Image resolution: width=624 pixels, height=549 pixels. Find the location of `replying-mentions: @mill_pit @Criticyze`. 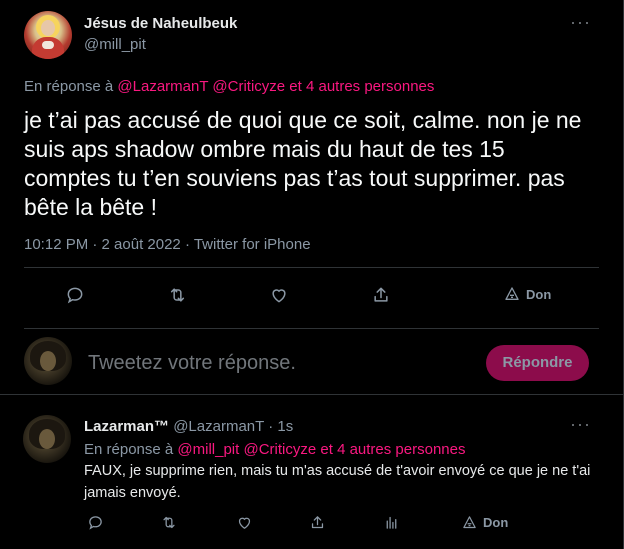

replying-mentions: @mill_pit @Criticyze is located at coordinates (246, 449).